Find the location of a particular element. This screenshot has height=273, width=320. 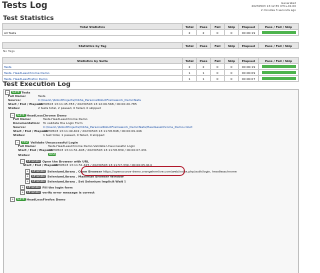

keyword-row-verify-error: + KEYWORD verify error message is correct is located at coordinates (57, 192).